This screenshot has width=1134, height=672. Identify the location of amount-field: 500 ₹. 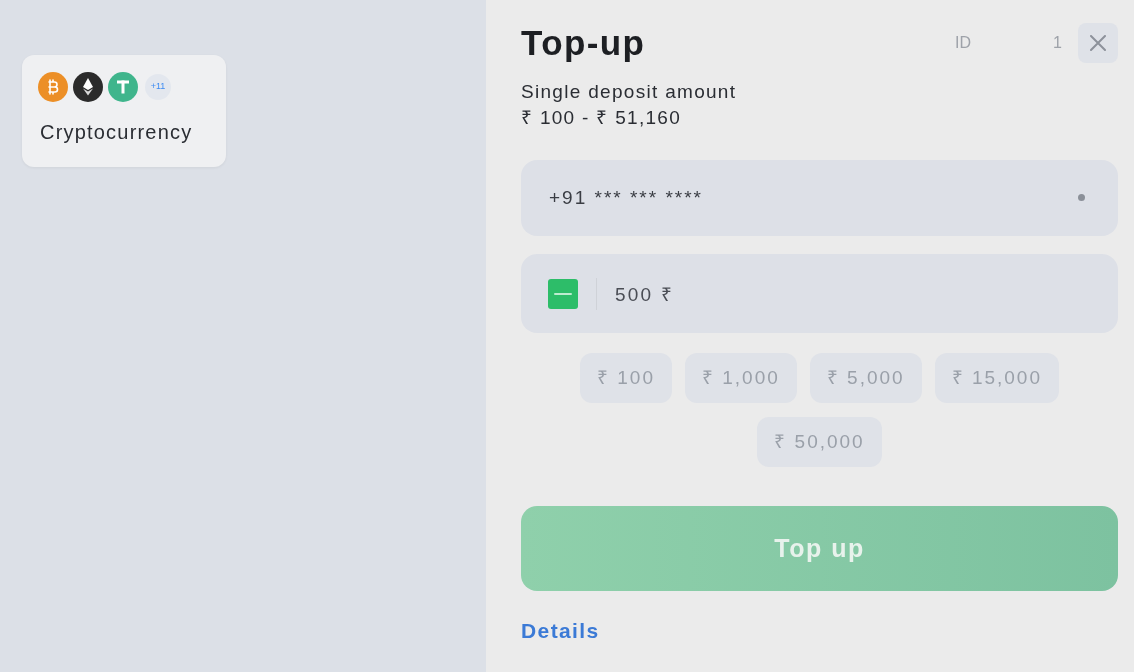
(819, 293).